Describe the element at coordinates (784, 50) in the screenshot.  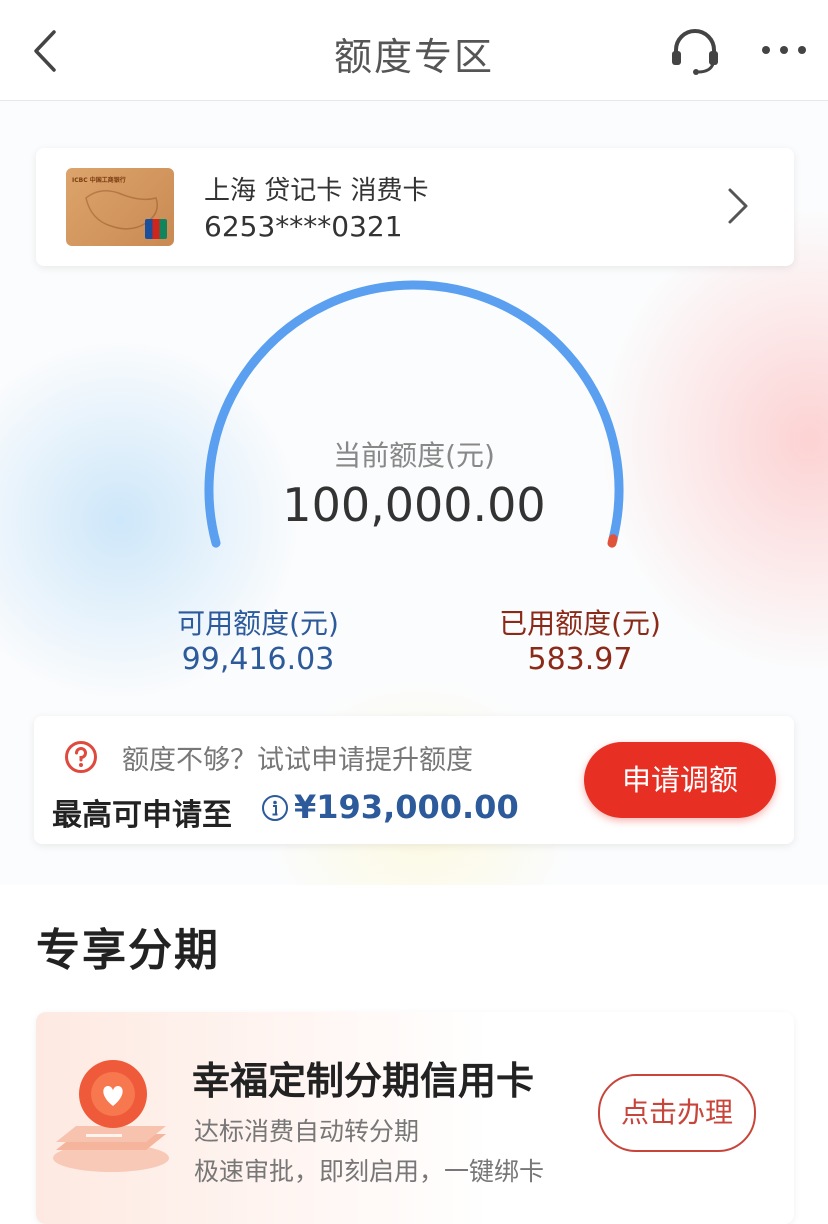
I see `more-dots-icon` at that location.